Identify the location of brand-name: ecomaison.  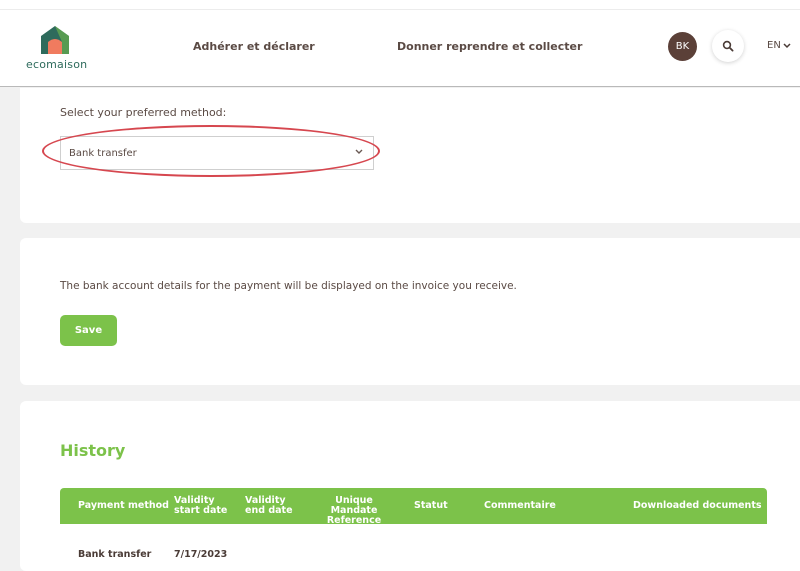
(57, 64).